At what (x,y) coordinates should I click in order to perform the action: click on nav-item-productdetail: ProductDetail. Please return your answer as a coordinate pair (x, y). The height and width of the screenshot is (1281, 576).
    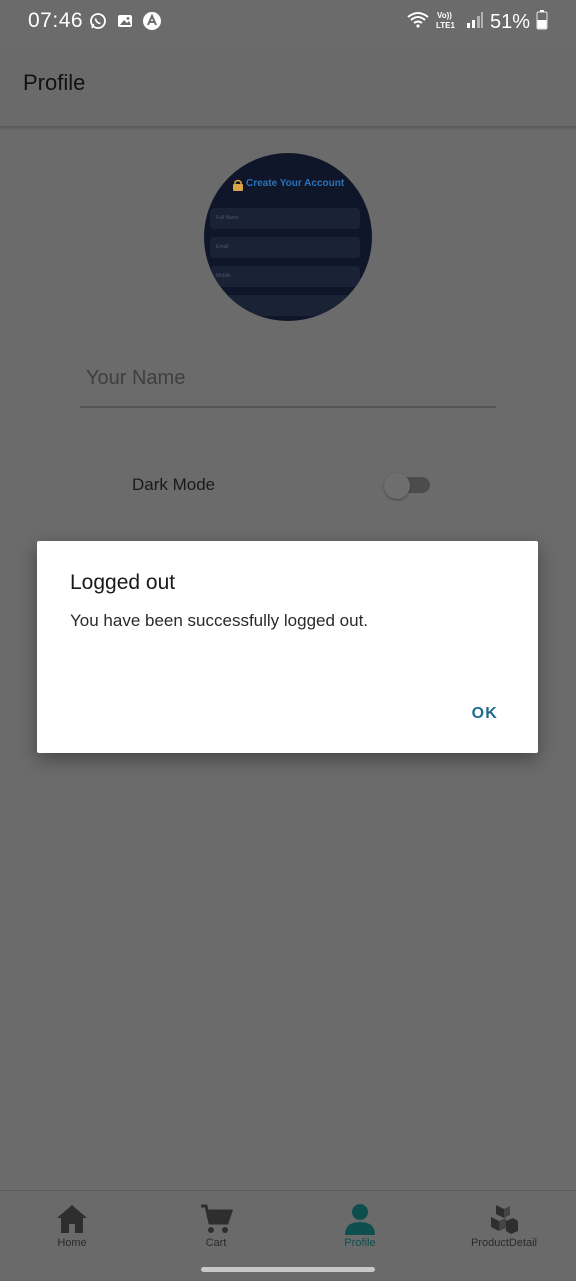
    Looking at the image, I should click on (504, 1225).